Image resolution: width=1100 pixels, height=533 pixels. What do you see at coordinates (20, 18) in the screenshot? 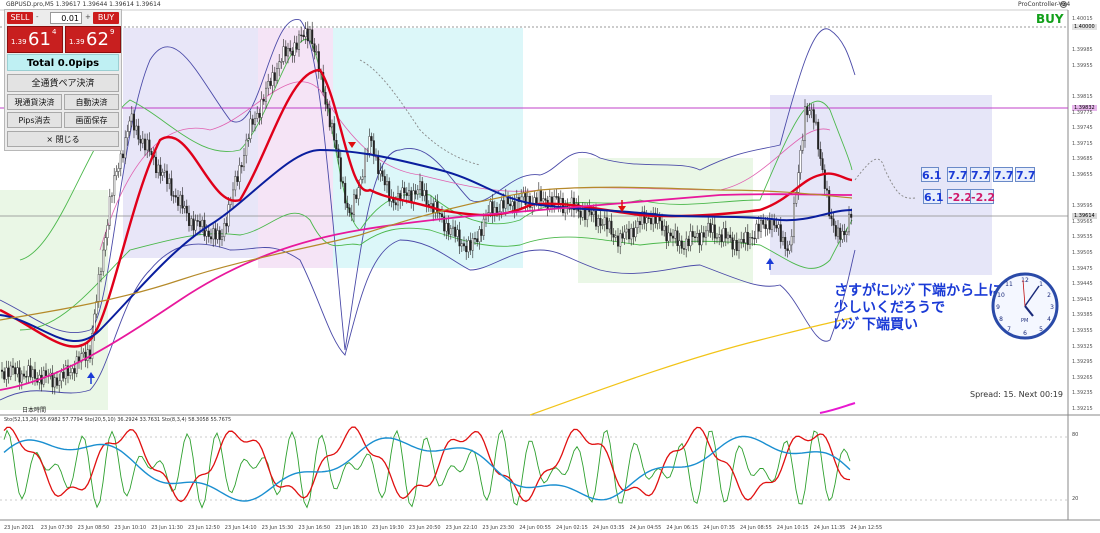
I see `sell-button: SELL` at bounding box center [20, 18].